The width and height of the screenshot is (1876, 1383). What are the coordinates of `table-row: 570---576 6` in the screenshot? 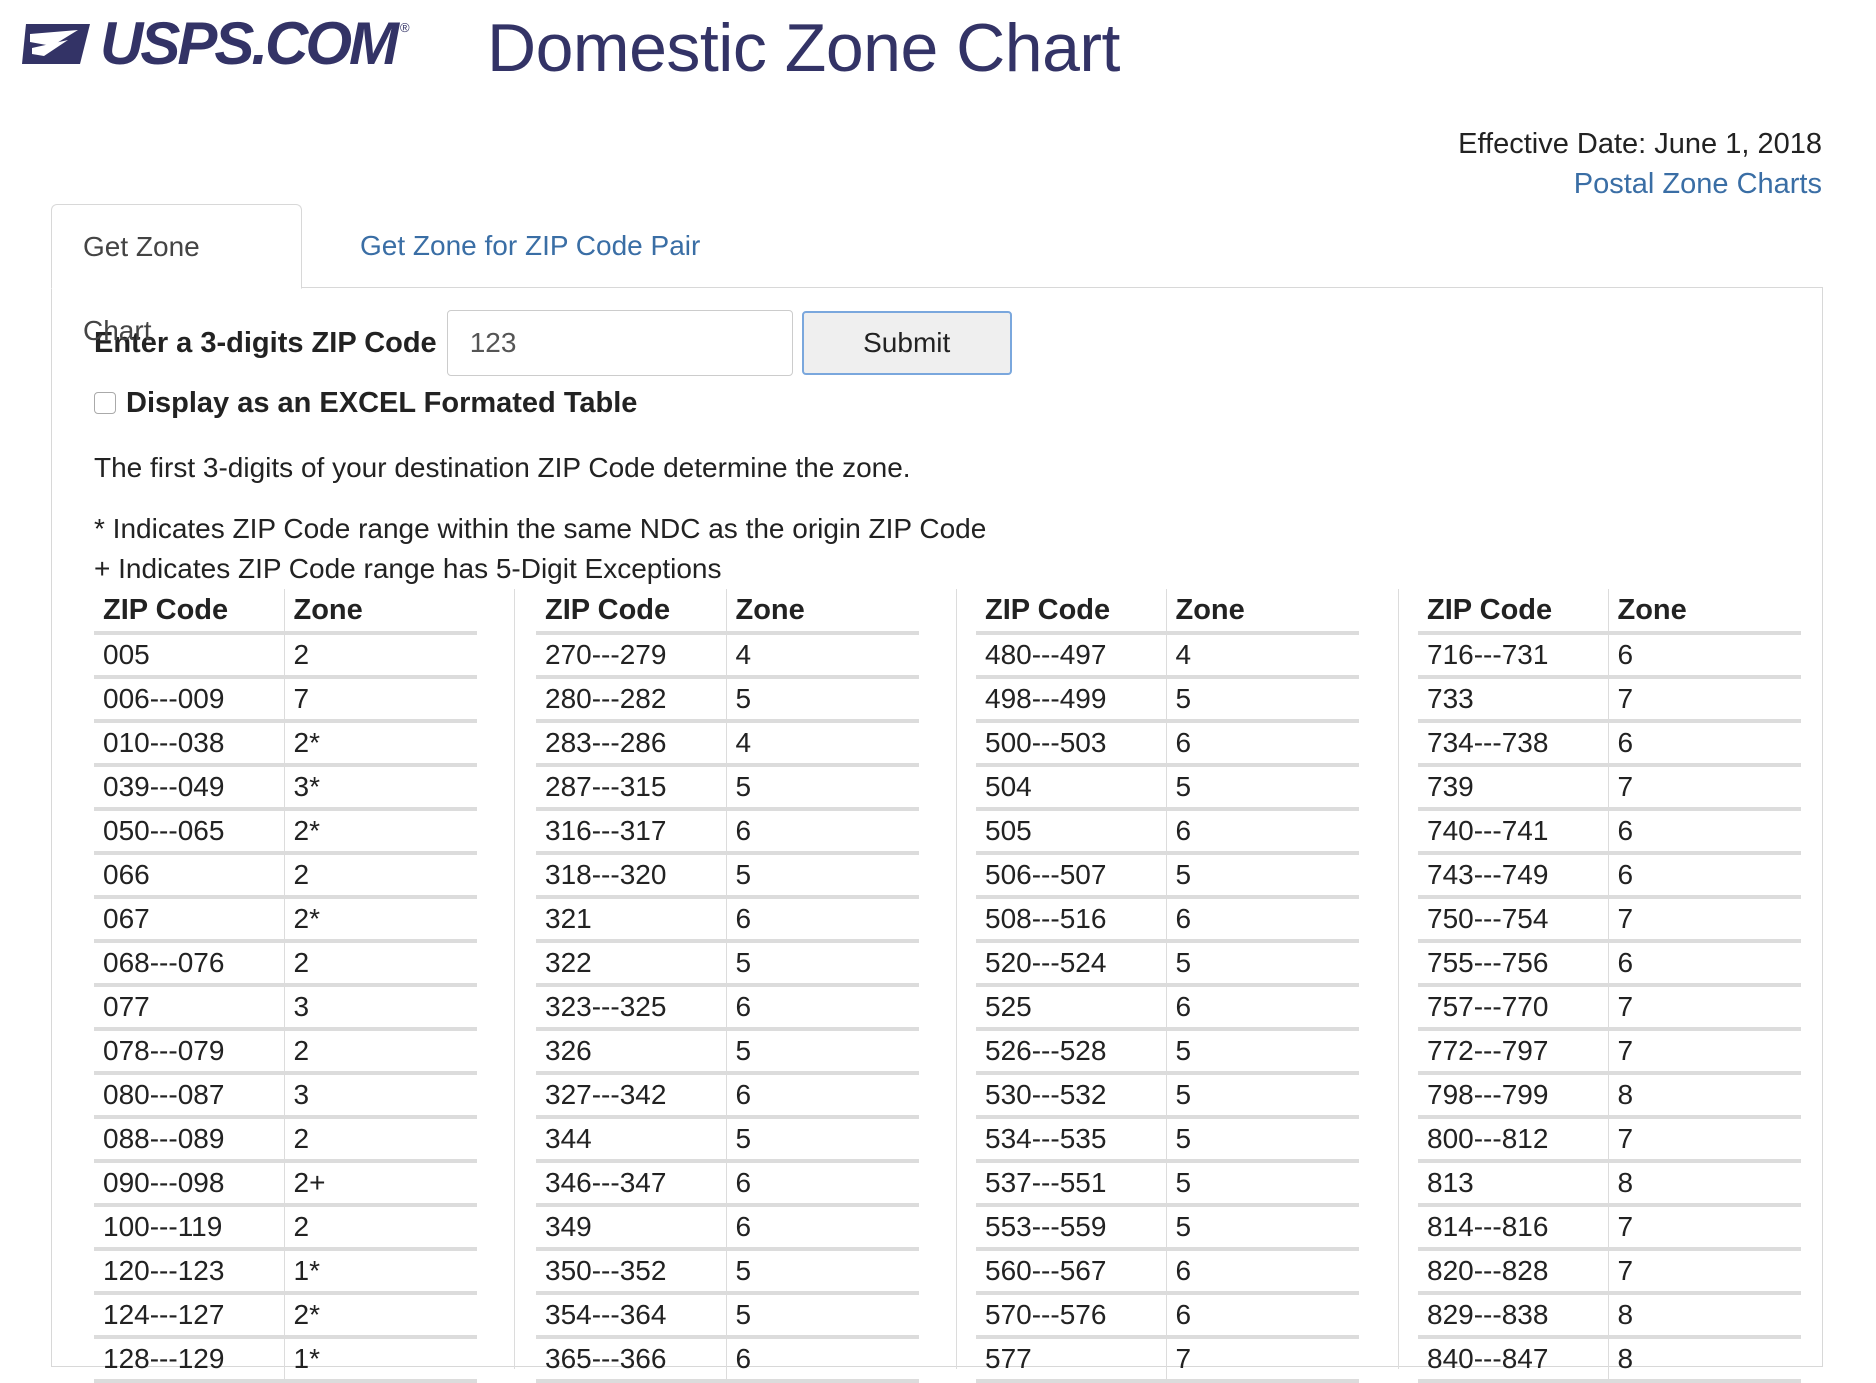 It's located at (1167, 1316).